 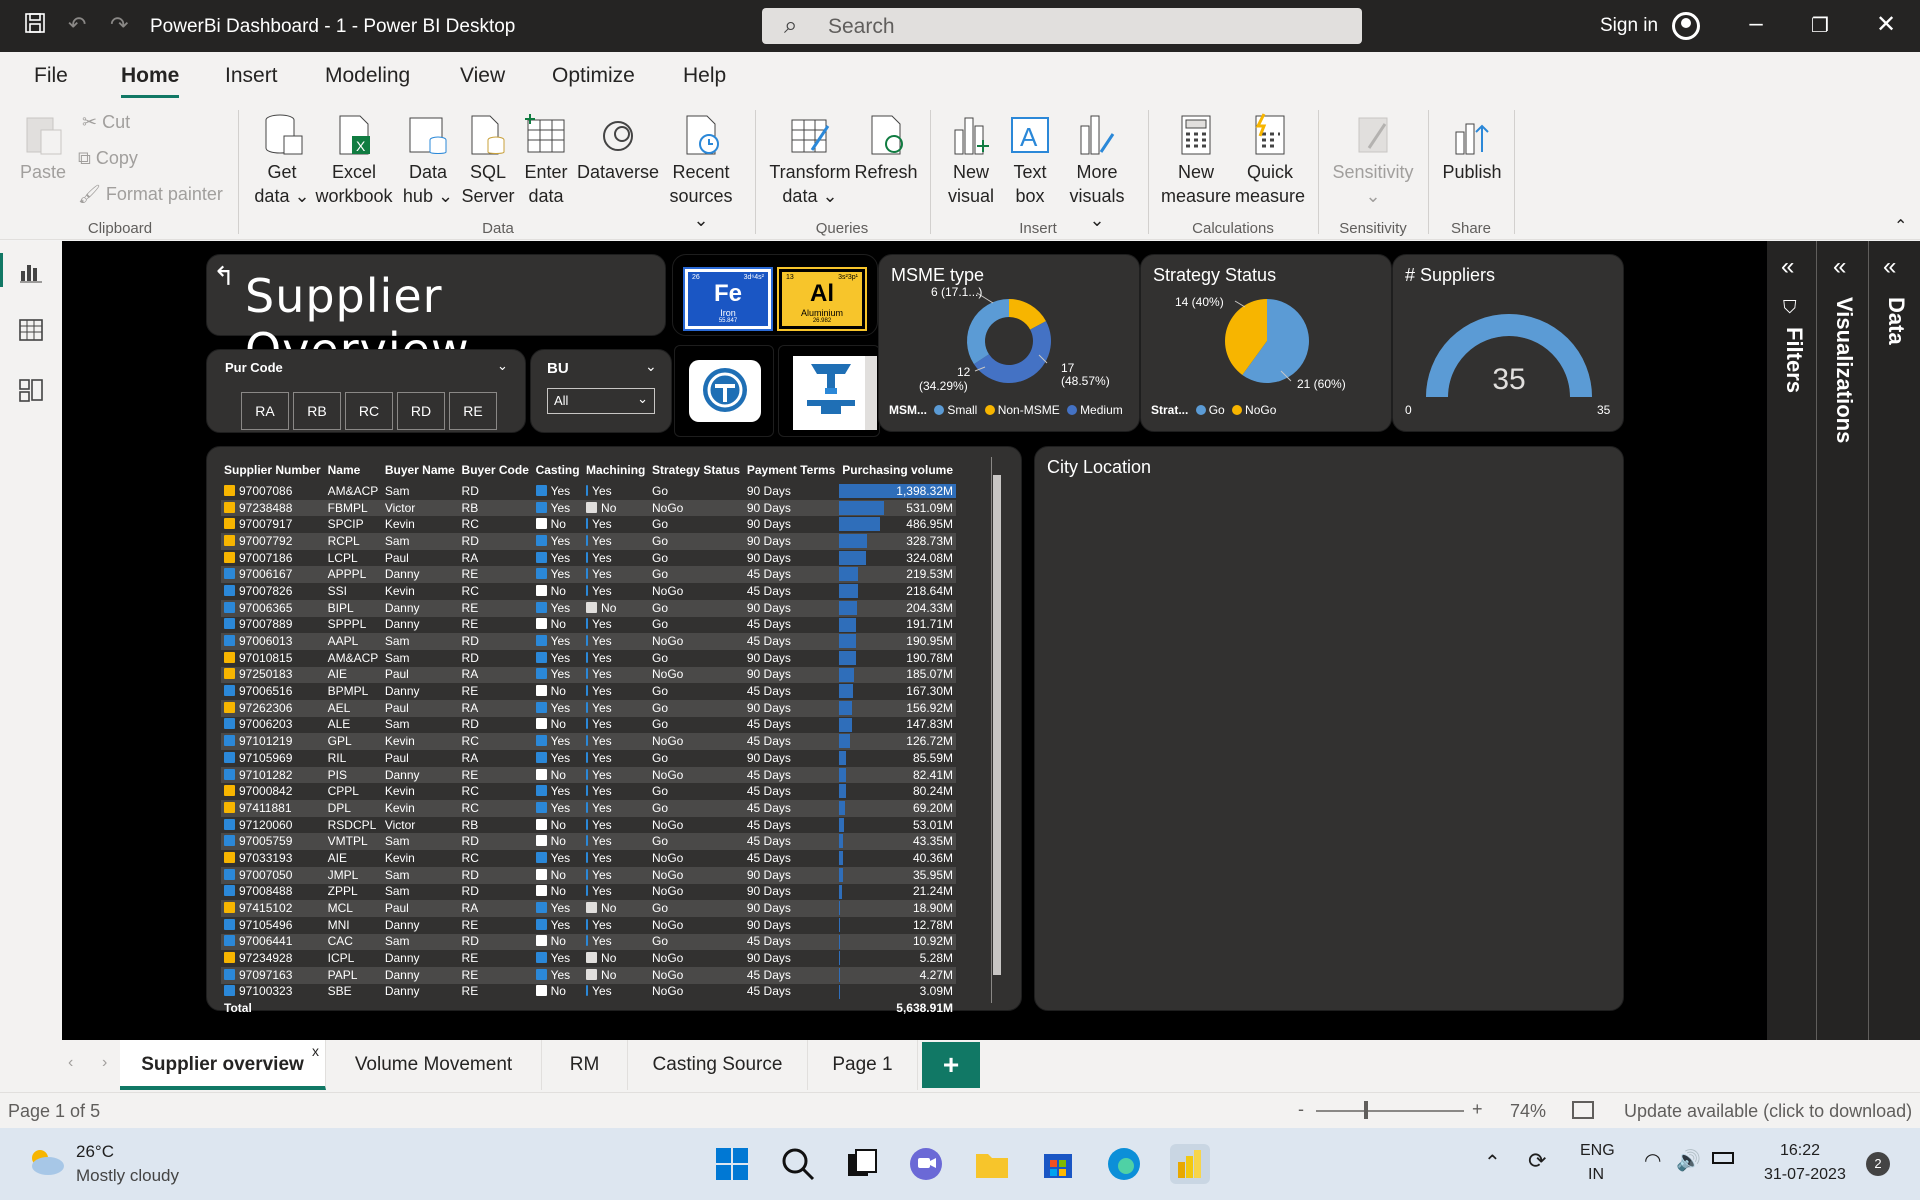 What do you see at coordinates (428, 160) in the screenshot?
I see `data-hub-button: Data hub ⌄` at bounding box center [428, 160].